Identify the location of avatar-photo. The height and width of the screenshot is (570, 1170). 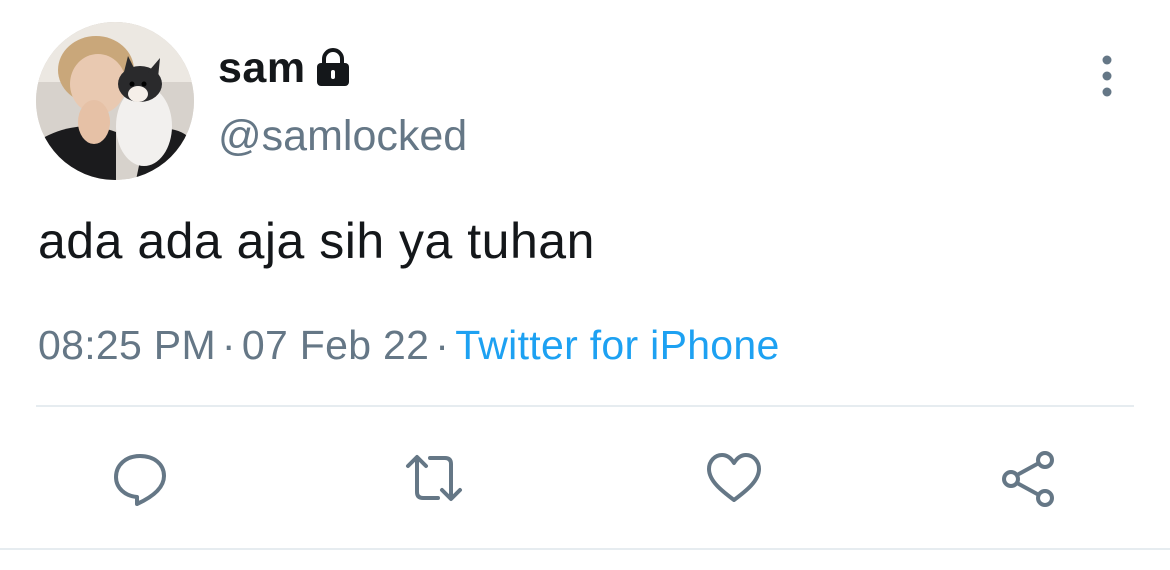
(115, 101).